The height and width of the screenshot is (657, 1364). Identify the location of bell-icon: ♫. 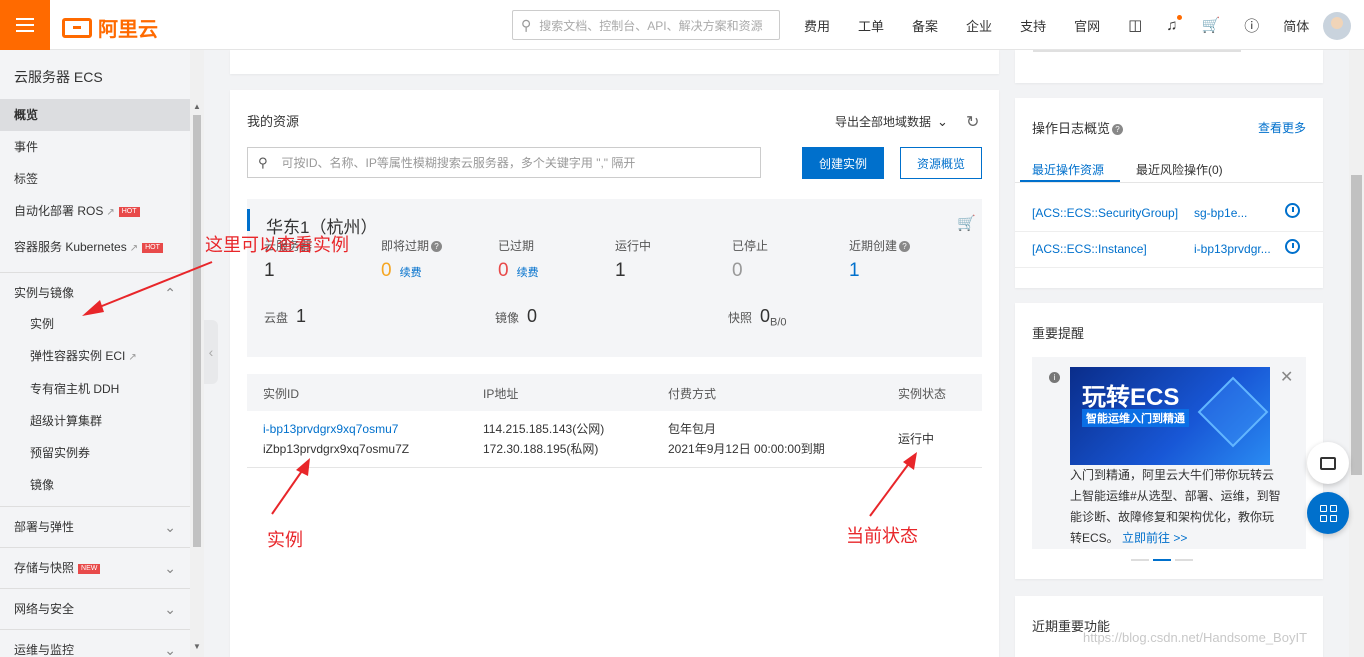
(1174, 24).